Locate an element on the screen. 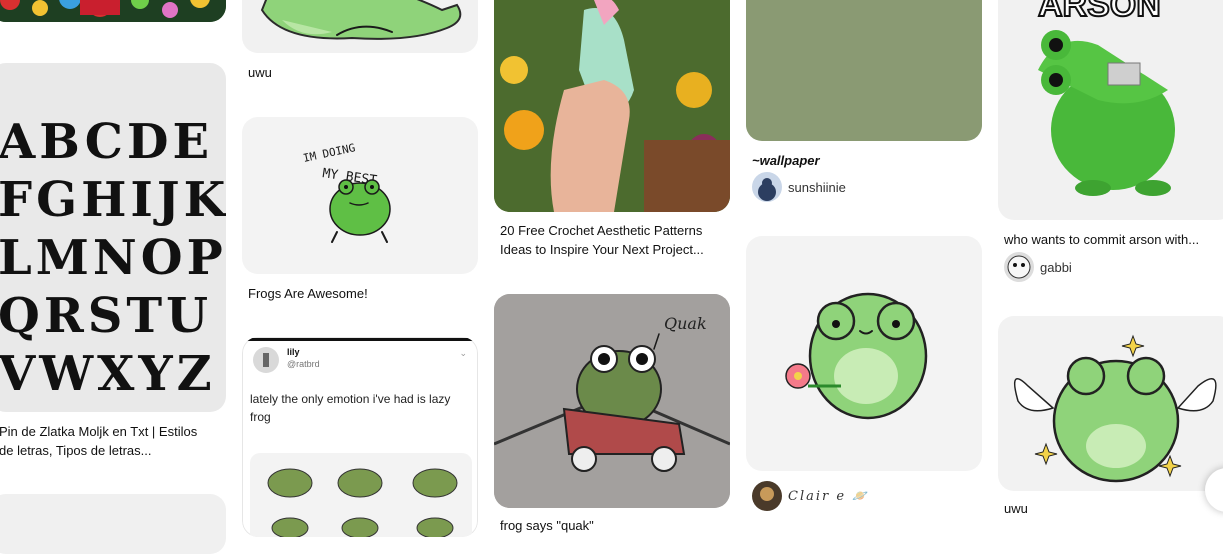  pin-image-font-alphabet: ABCDE FGHIJK LMNOP QRSTU VWXYZ is located at coordinates (113, 237).